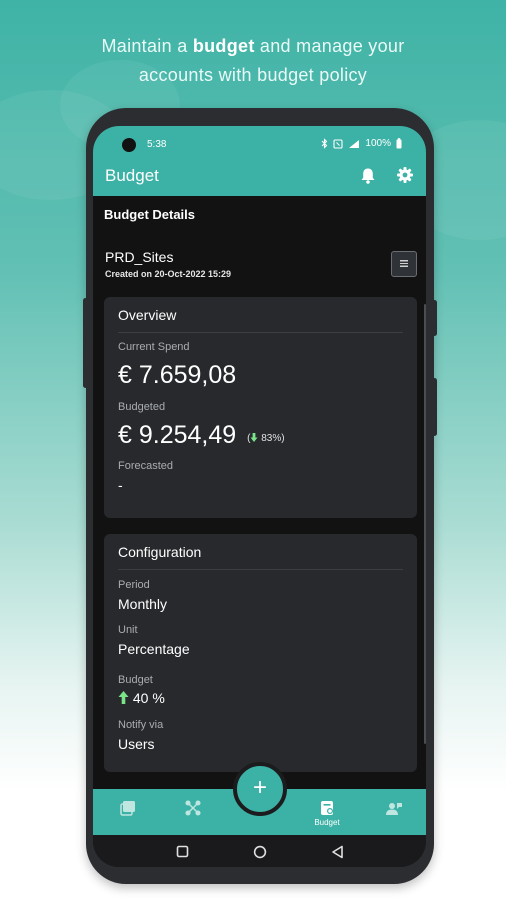  Describe the element at coordinates (129, 145) in the screenshot. I see `front-camera` at that location.